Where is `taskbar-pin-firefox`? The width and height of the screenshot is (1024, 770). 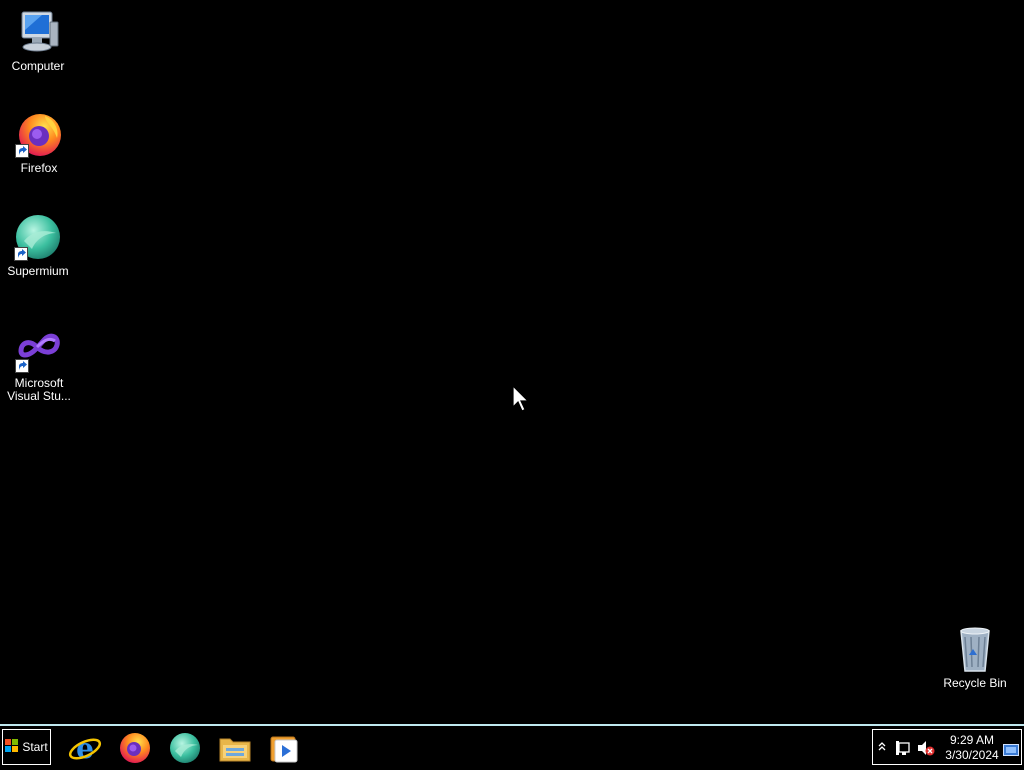 taskbar-pin-firefox is located at coordinates (135, 748).